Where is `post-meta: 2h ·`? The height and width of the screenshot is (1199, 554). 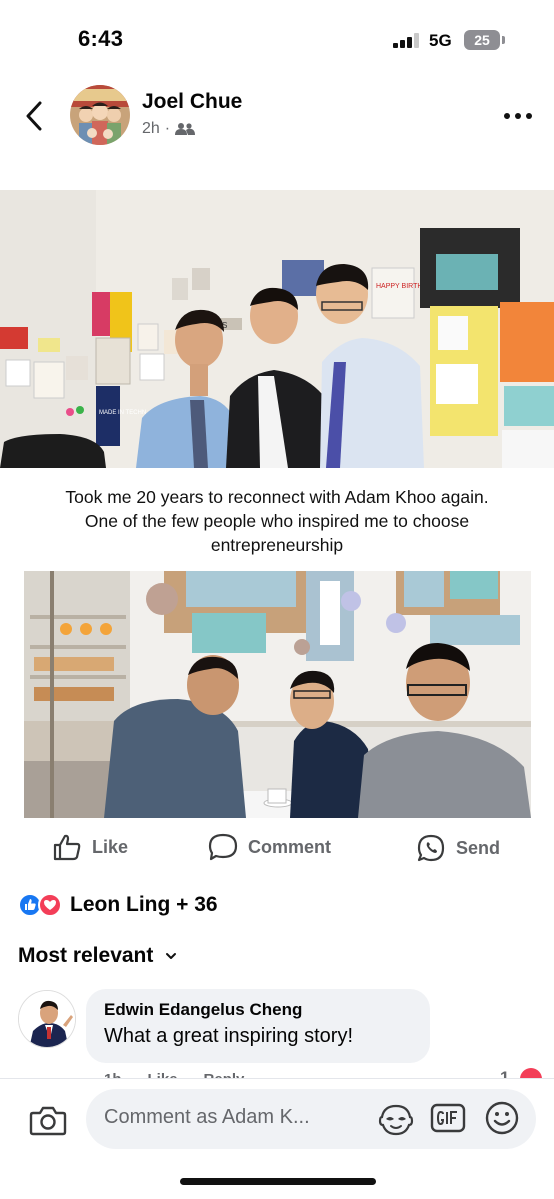
post-meta: 2h · is located at coordinates (169, 129).